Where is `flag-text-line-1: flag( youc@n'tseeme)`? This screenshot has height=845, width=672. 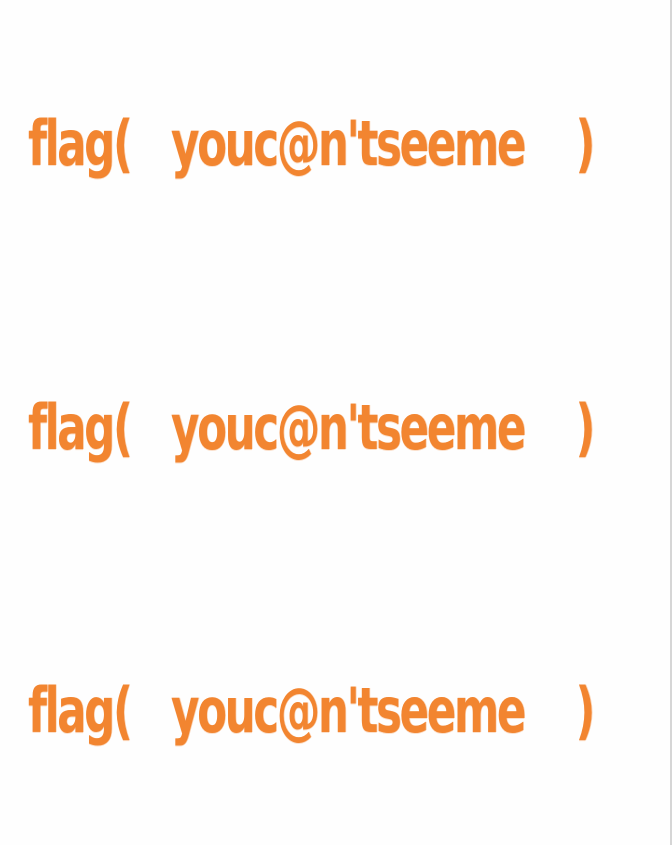 flag-text-line-1: flag( youc@n'tseeme) is located at coordinates (311, 144).